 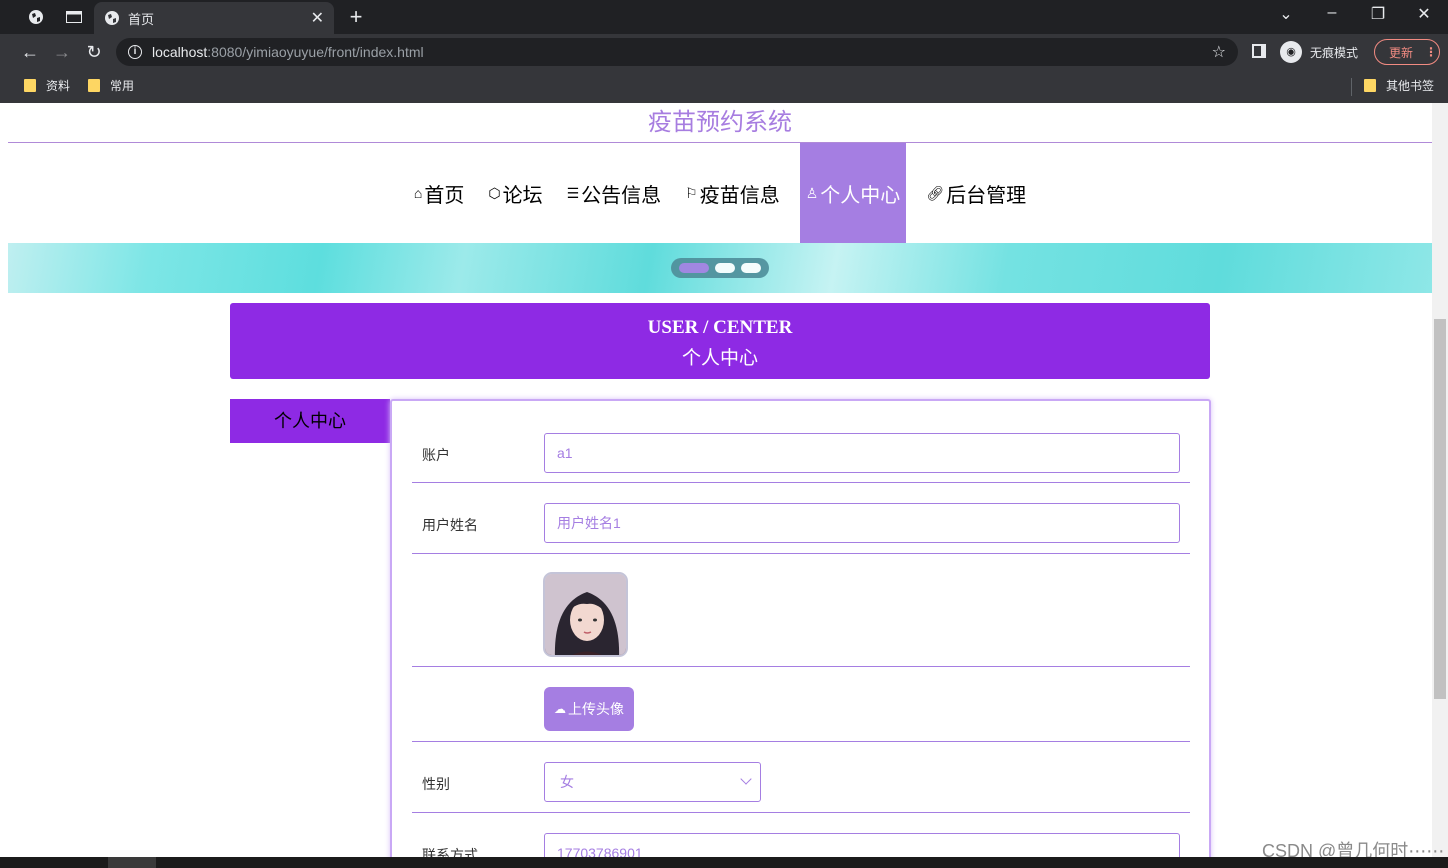 What do you see at coordinates (315, 52) in the screenshot?
I see `url-path: :8080/yimiaoyuyue/front/index.html` at bounding box center [315, 52].